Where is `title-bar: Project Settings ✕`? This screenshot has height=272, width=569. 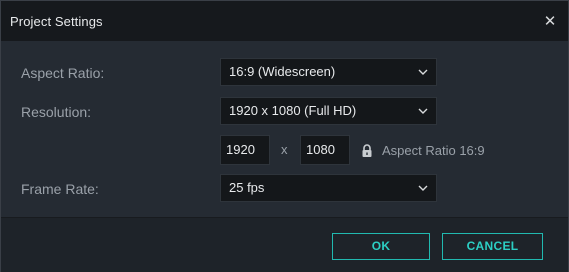
title-bar: Project Settings ✕ is located at coordinates (284, 21).